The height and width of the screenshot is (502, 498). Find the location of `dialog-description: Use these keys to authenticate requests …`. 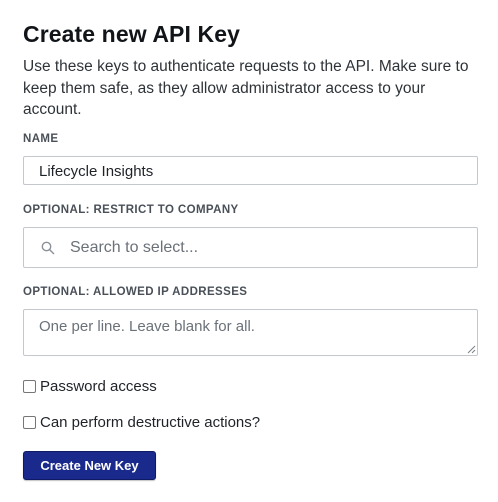

dialog-description: Use these keys to authenticate requests … is located at coordinates (246, 88).